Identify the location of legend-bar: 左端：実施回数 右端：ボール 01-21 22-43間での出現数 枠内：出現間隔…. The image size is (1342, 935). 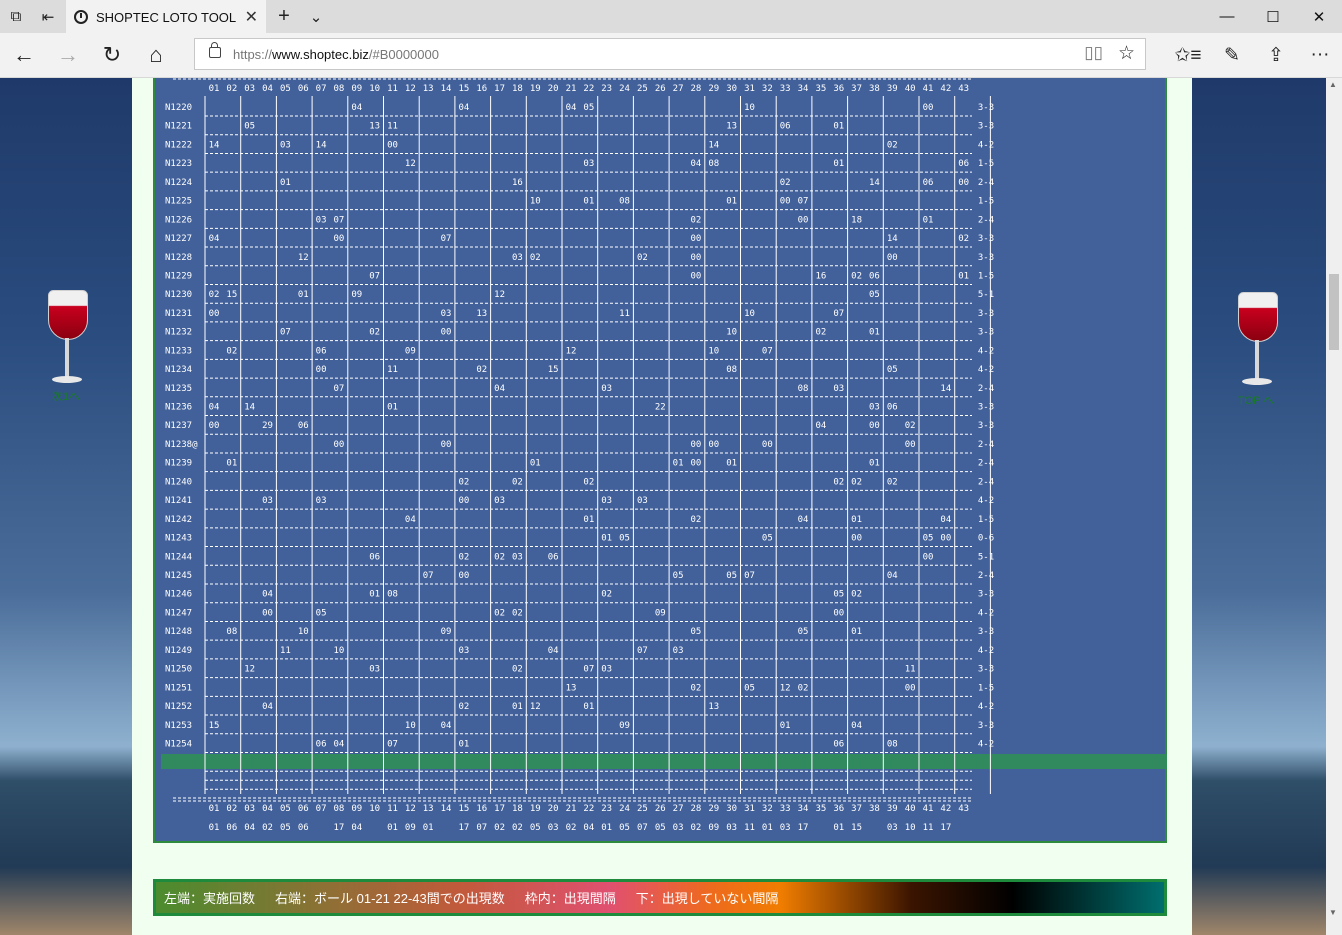
(660, 897).